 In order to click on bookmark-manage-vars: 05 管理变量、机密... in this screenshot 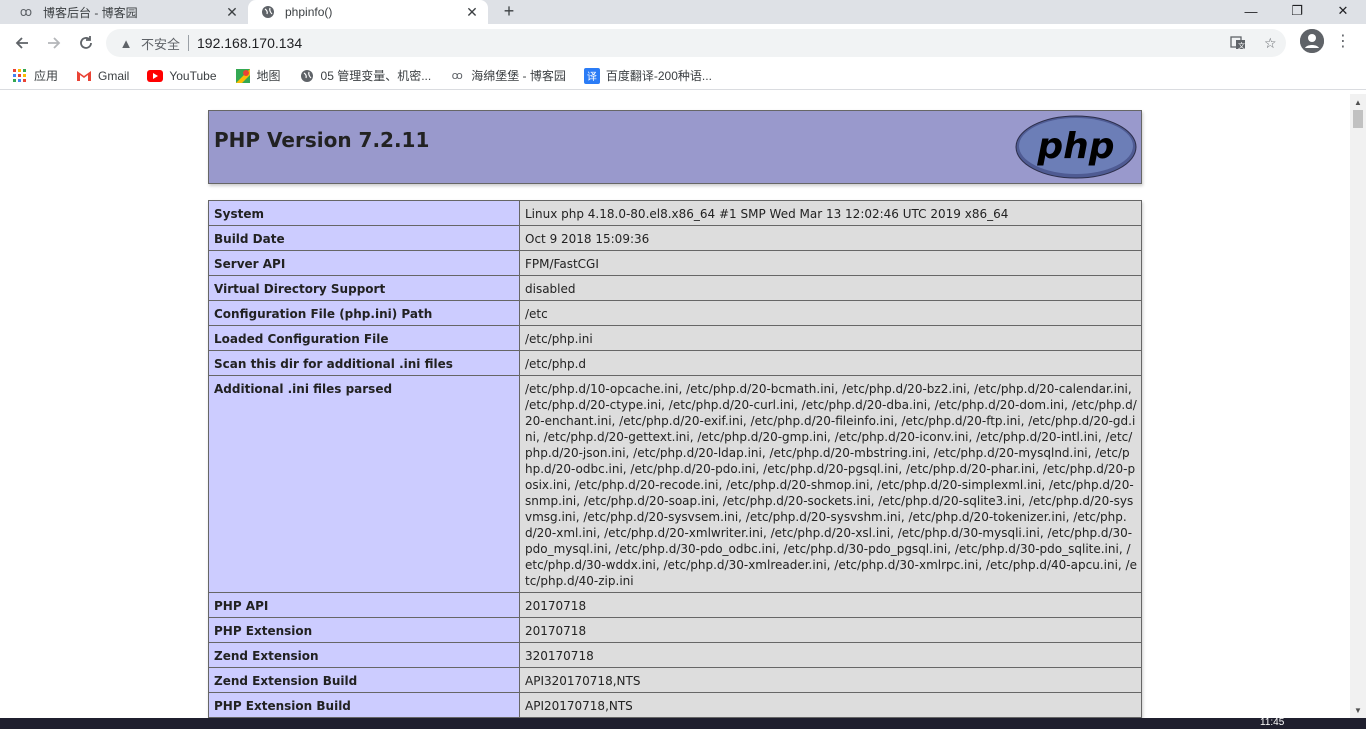, I will do `click(365, 75)`.